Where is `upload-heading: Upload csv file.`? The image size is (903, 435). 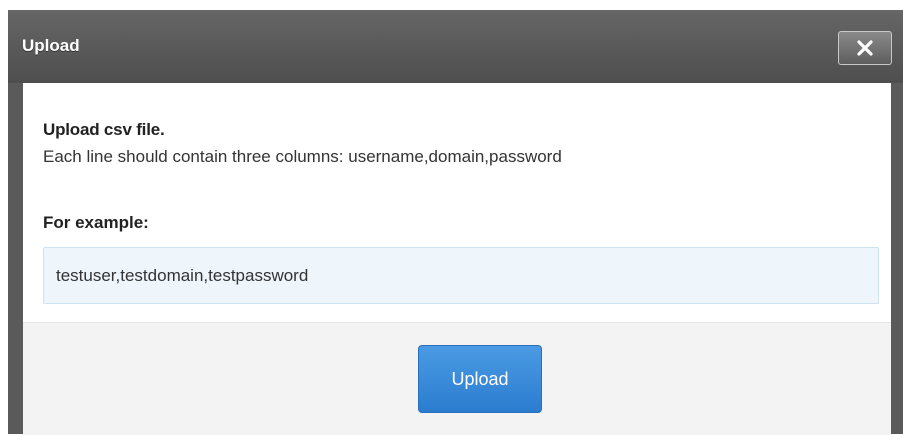
upload-heading: Upload csv file. is located at coordinates (104, 129).